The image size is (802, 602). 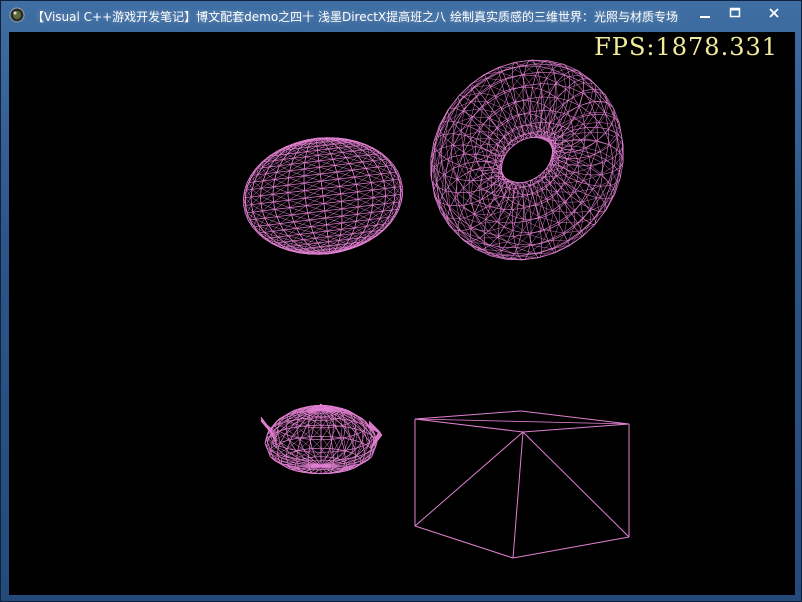 I want to click on app-icon, so click(x=17, y=15).